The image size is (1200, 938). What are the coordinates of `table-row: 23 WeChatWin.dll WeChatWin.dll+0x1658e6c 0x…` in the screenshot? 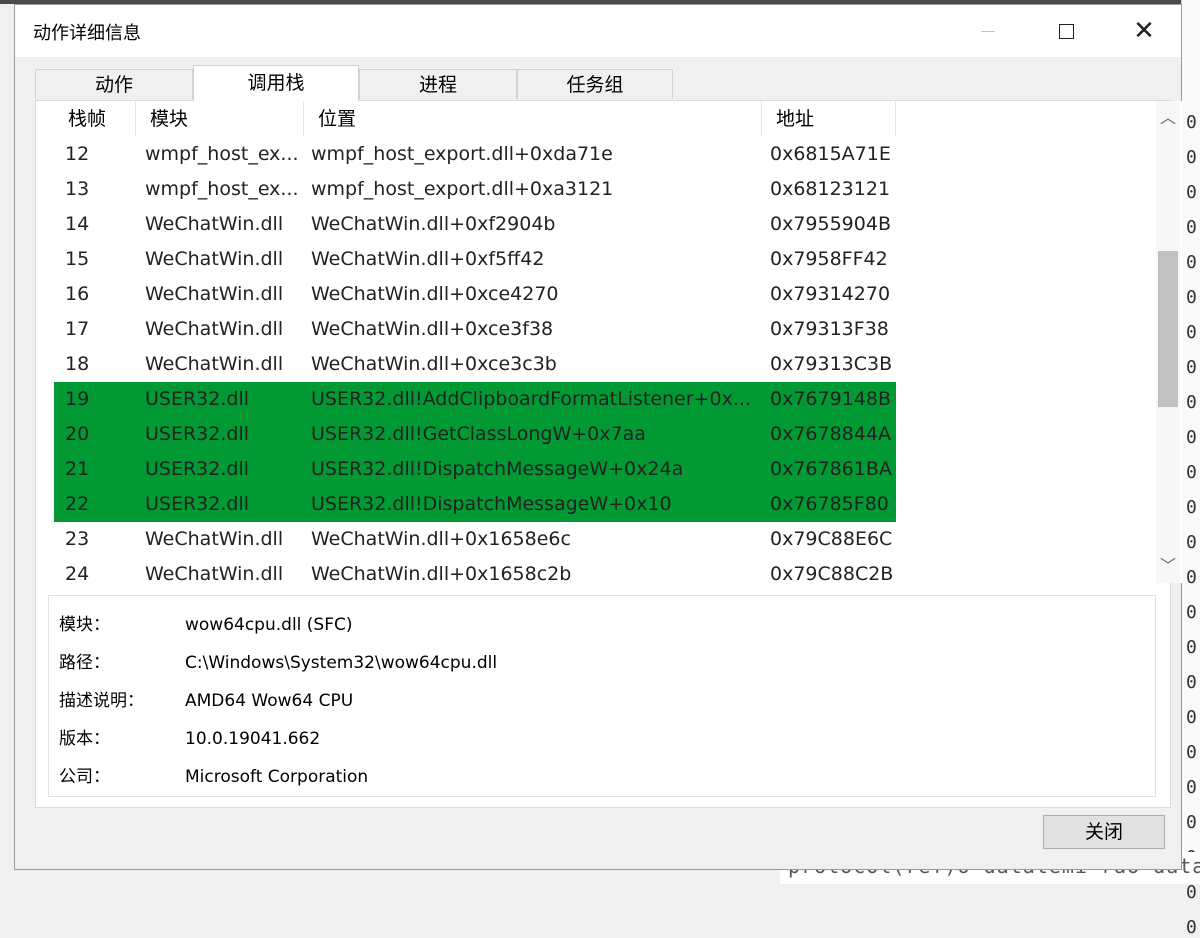 It's located at (475, 539).